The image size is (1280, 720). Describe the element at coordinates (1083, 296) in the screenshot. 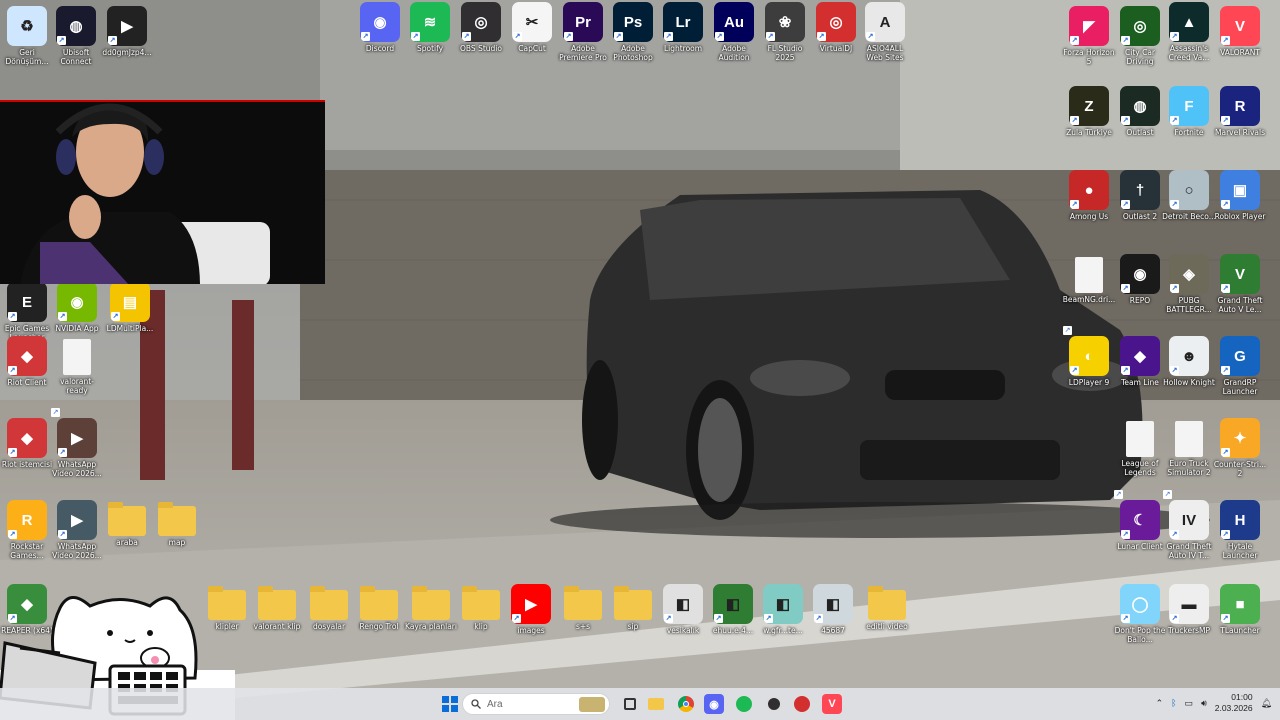

I see `file-icon: ↗` at that location.